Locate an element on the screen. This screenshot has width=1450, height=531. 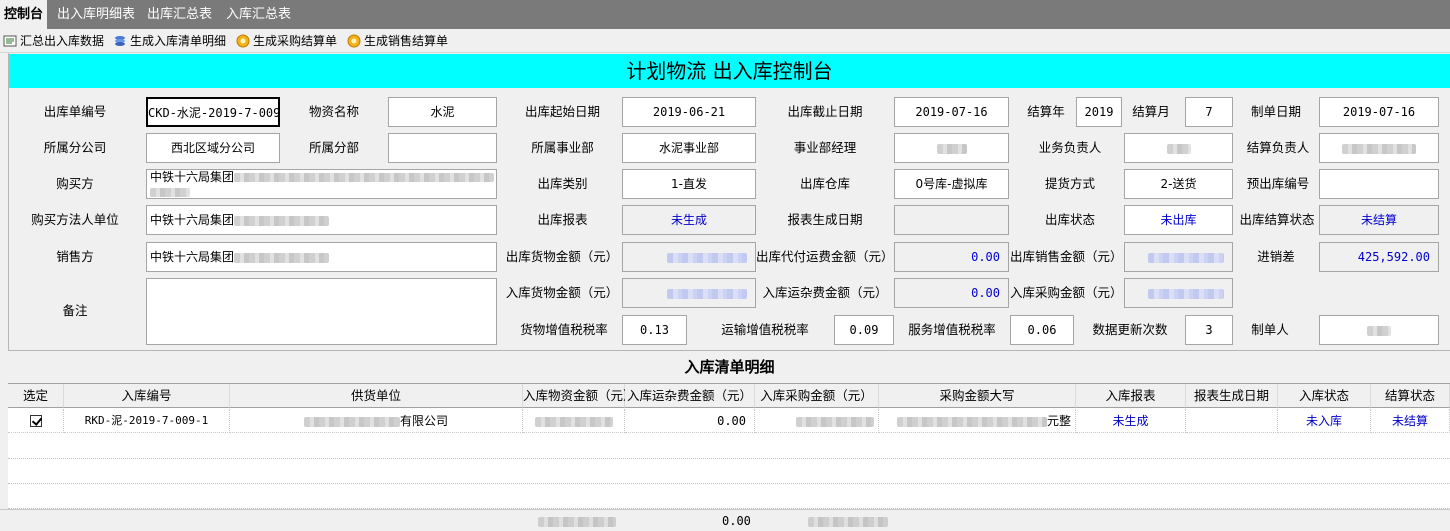
out-freight-amt-label: 出库代付运费金额（元） is located at coordinates (825, 256).